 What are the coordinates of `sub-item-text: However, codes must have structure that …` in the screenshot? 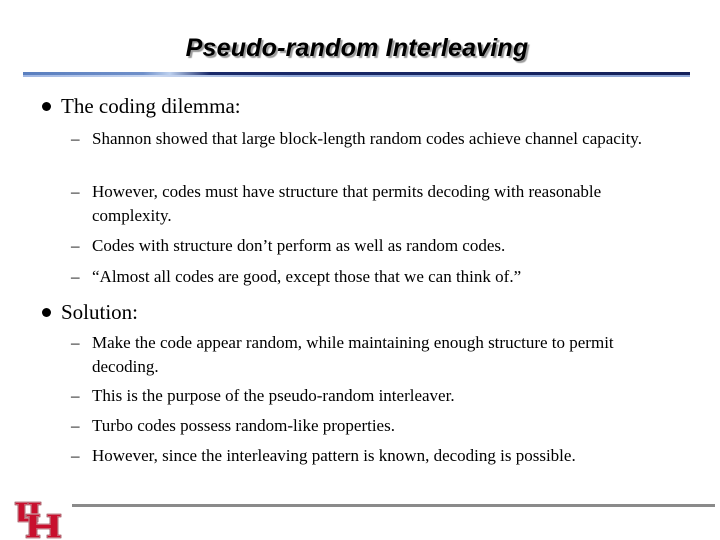 It's located at (347, 203).